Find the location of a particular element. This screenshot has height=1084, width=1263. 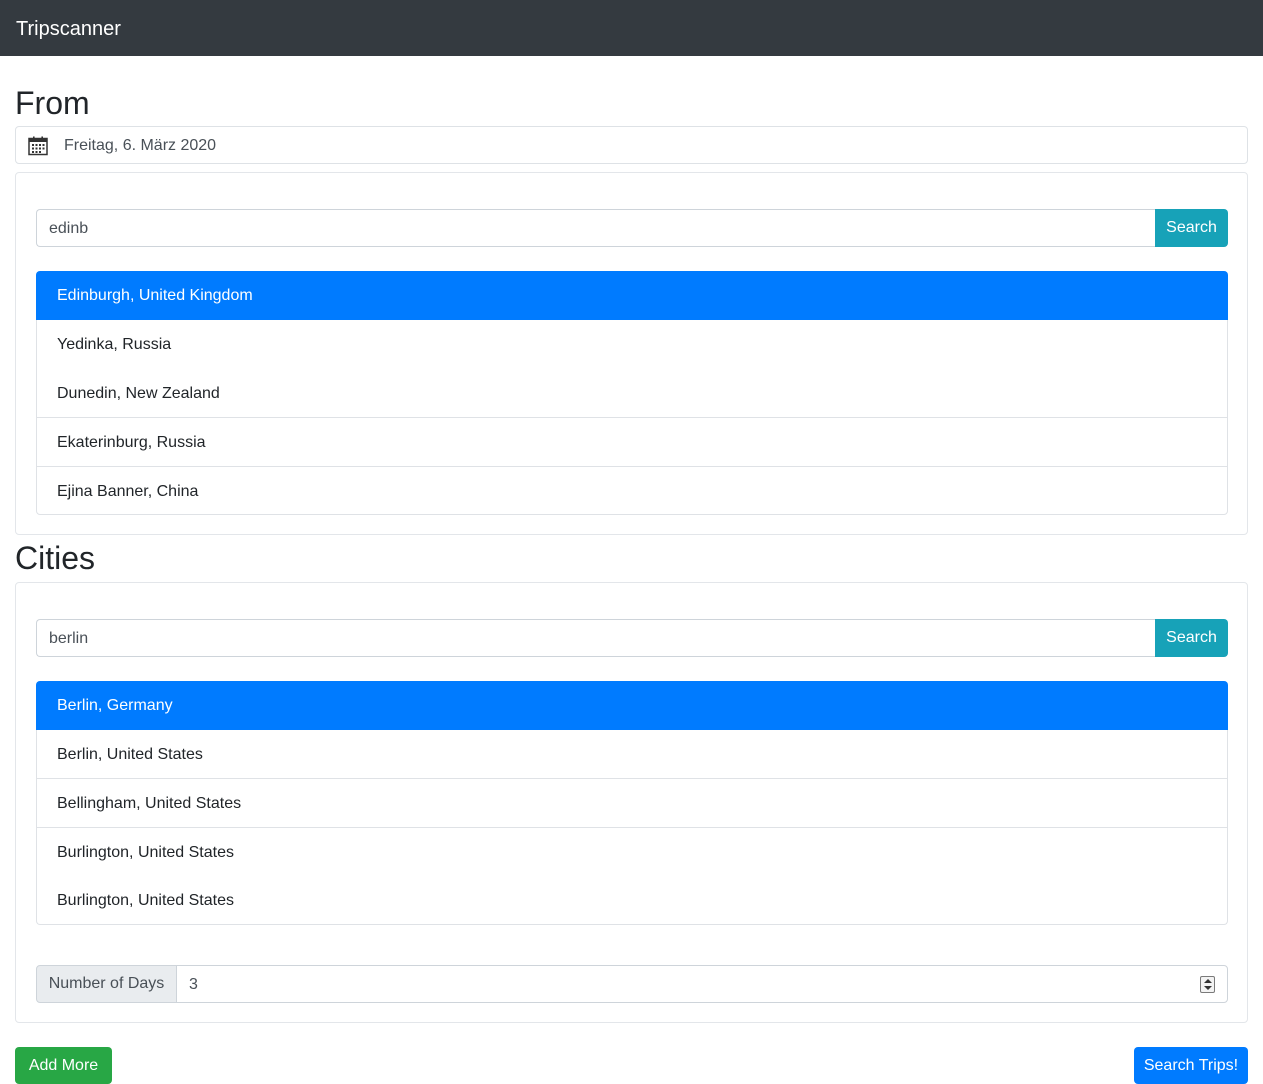

list-item-label: Berlin, United States is located at coordinates (130, 754).